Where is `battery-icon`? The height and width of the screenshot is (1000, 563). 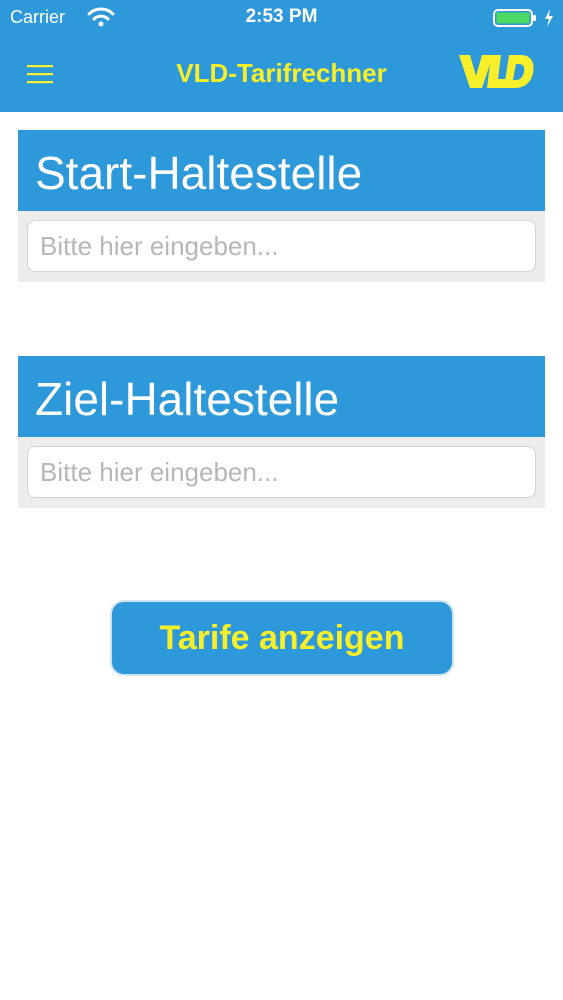
battery-icon is located at coordinates (514, 18).